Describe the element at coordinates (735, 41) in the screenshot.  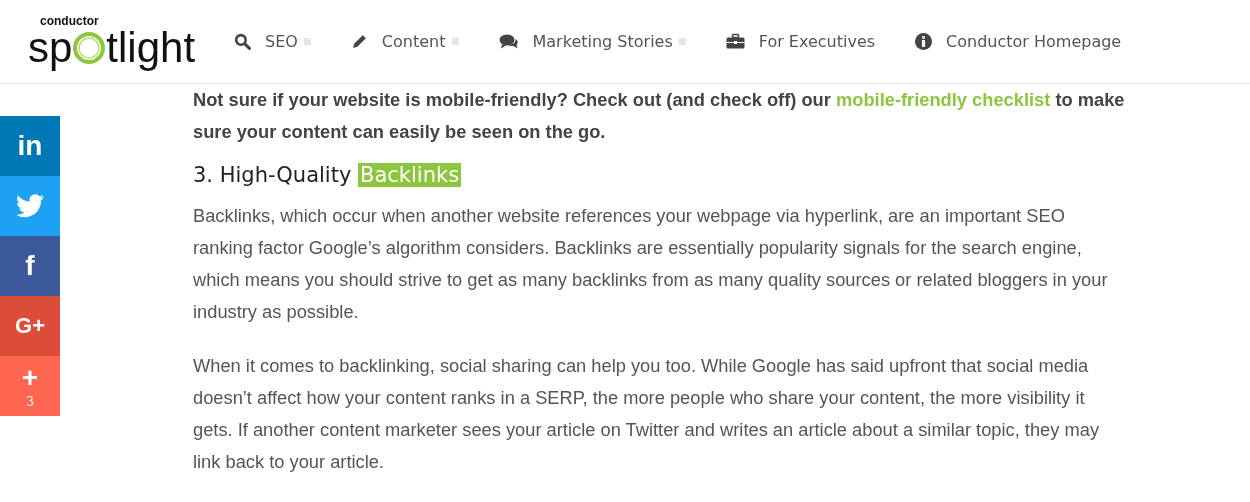
I see `briefcase-icon` at that location.